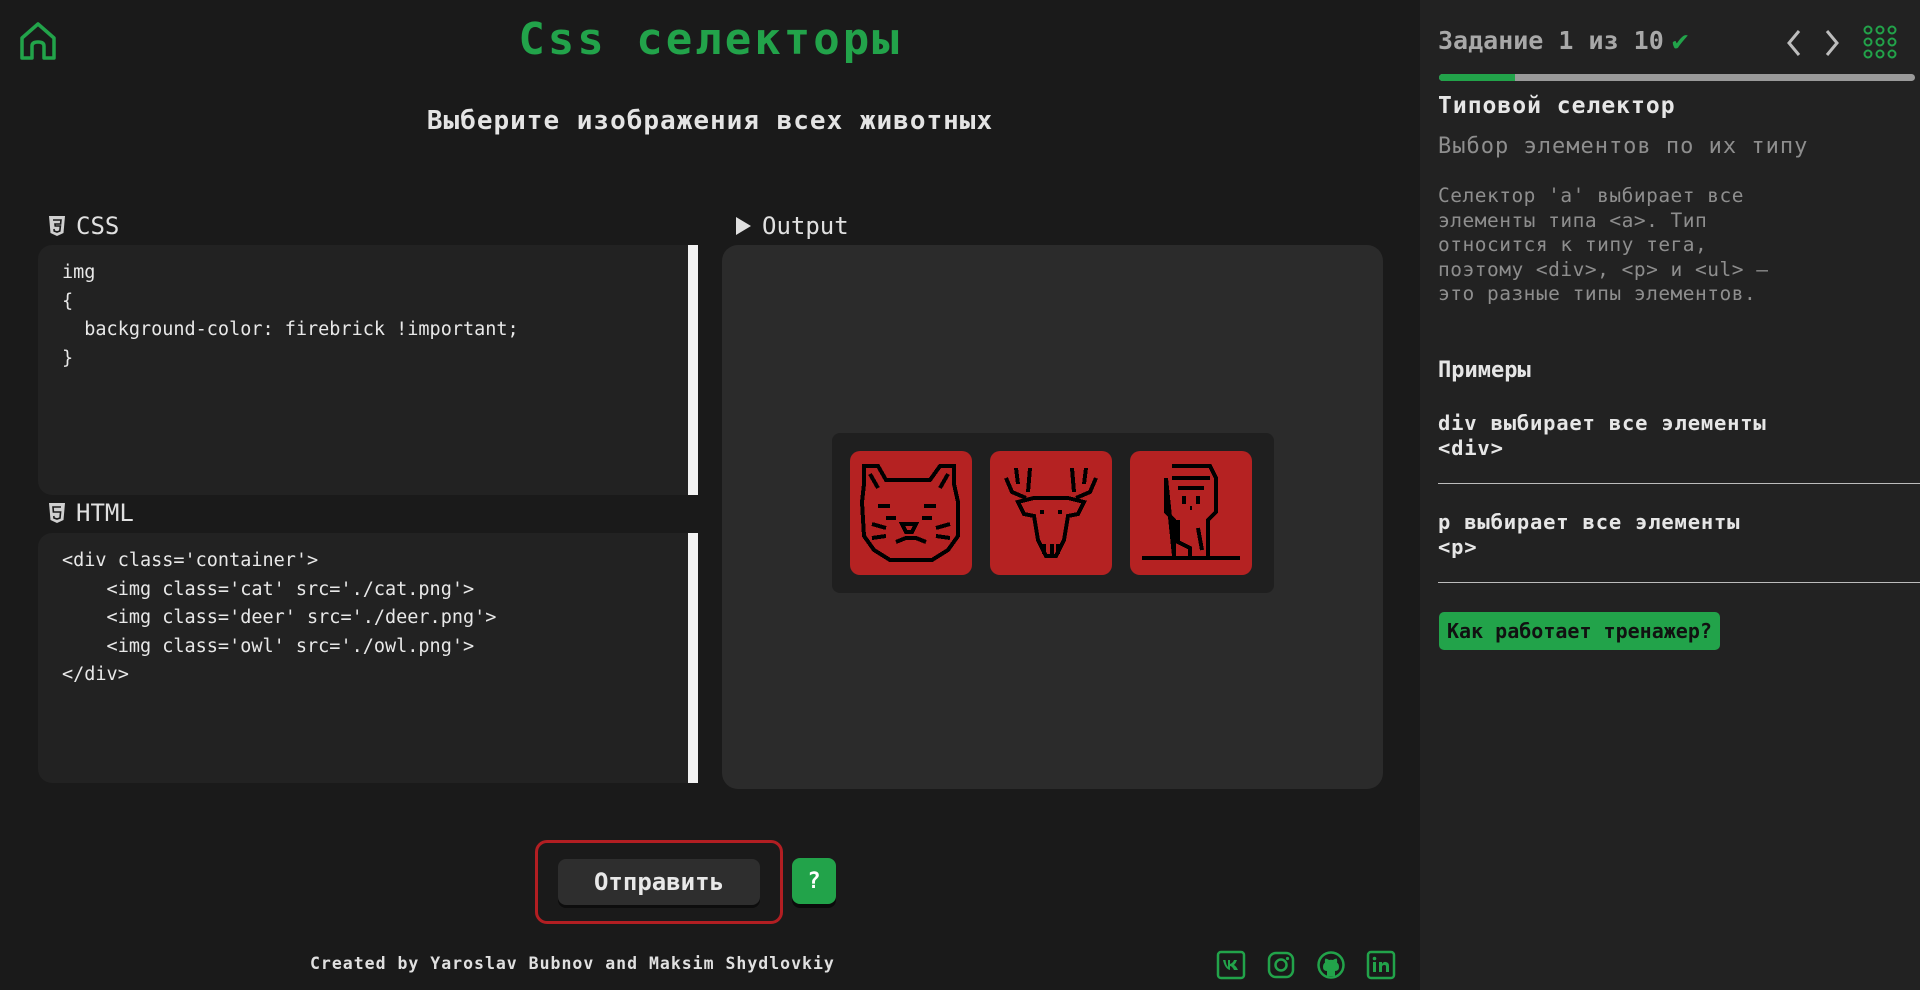  What do you see at coordinates (1231, 965) in the screenshot?
I see `vk-icon` at bounding box center [1231, 965].